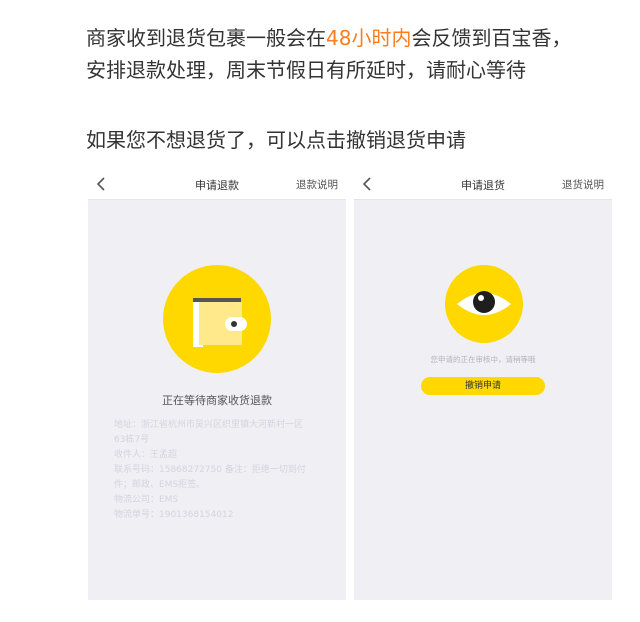  I want to click on cancel-request-button: 撤销申请, so click(483, 386).